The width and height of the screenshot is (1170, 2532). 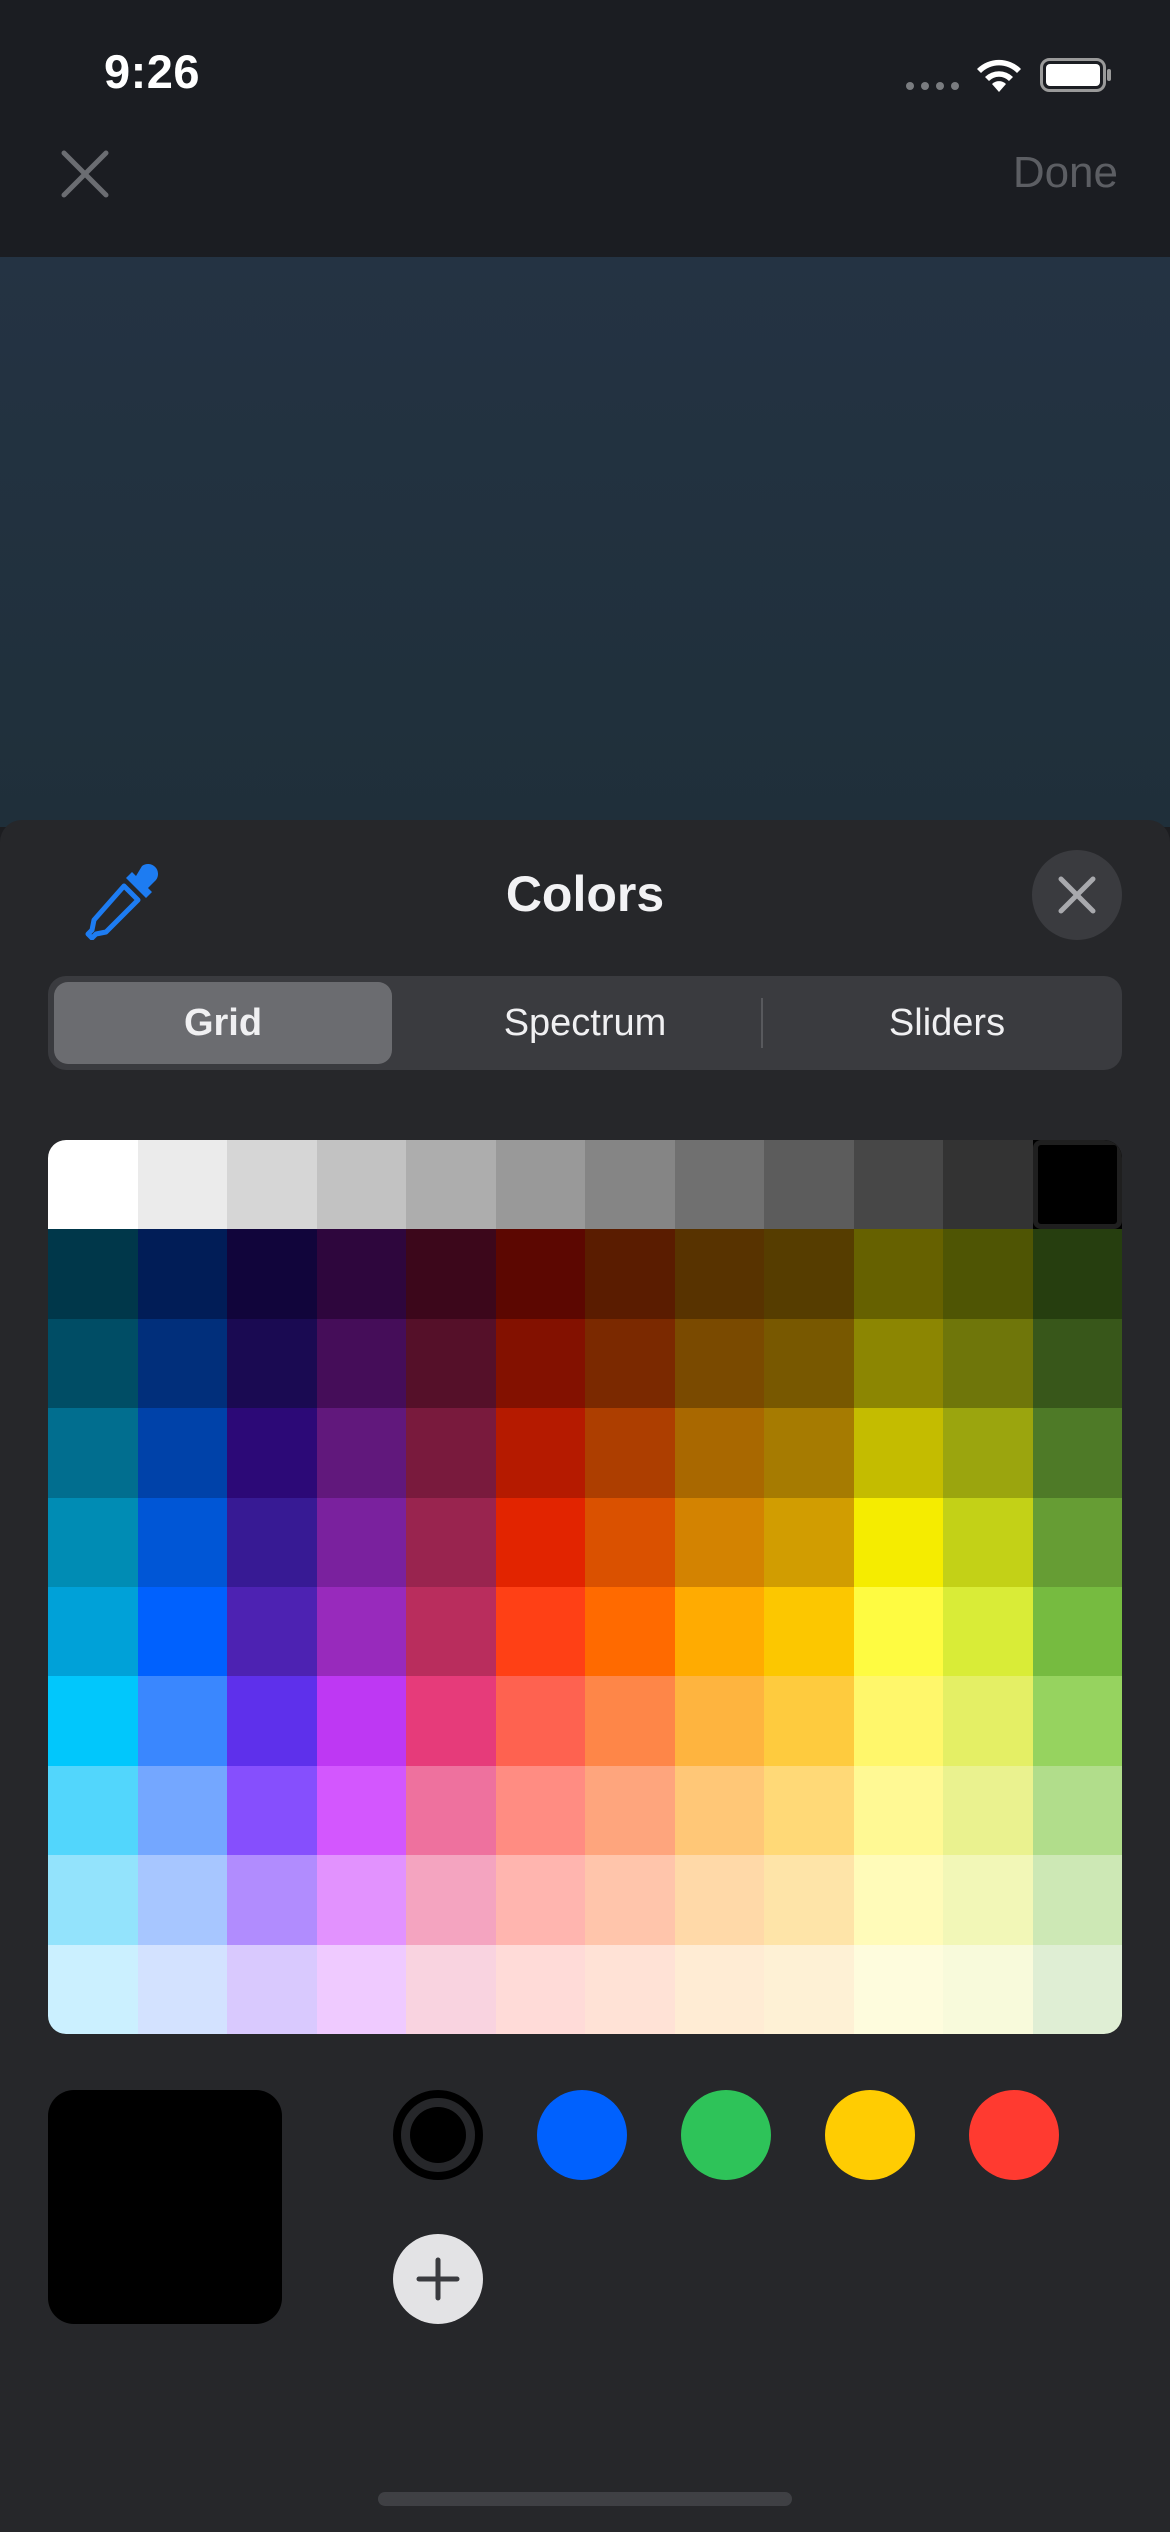 What do you see at coordinates (585, 1023) in the screenshot?
I see `tab-spectrum: Spectrum` at bounding box center [585, 1023].